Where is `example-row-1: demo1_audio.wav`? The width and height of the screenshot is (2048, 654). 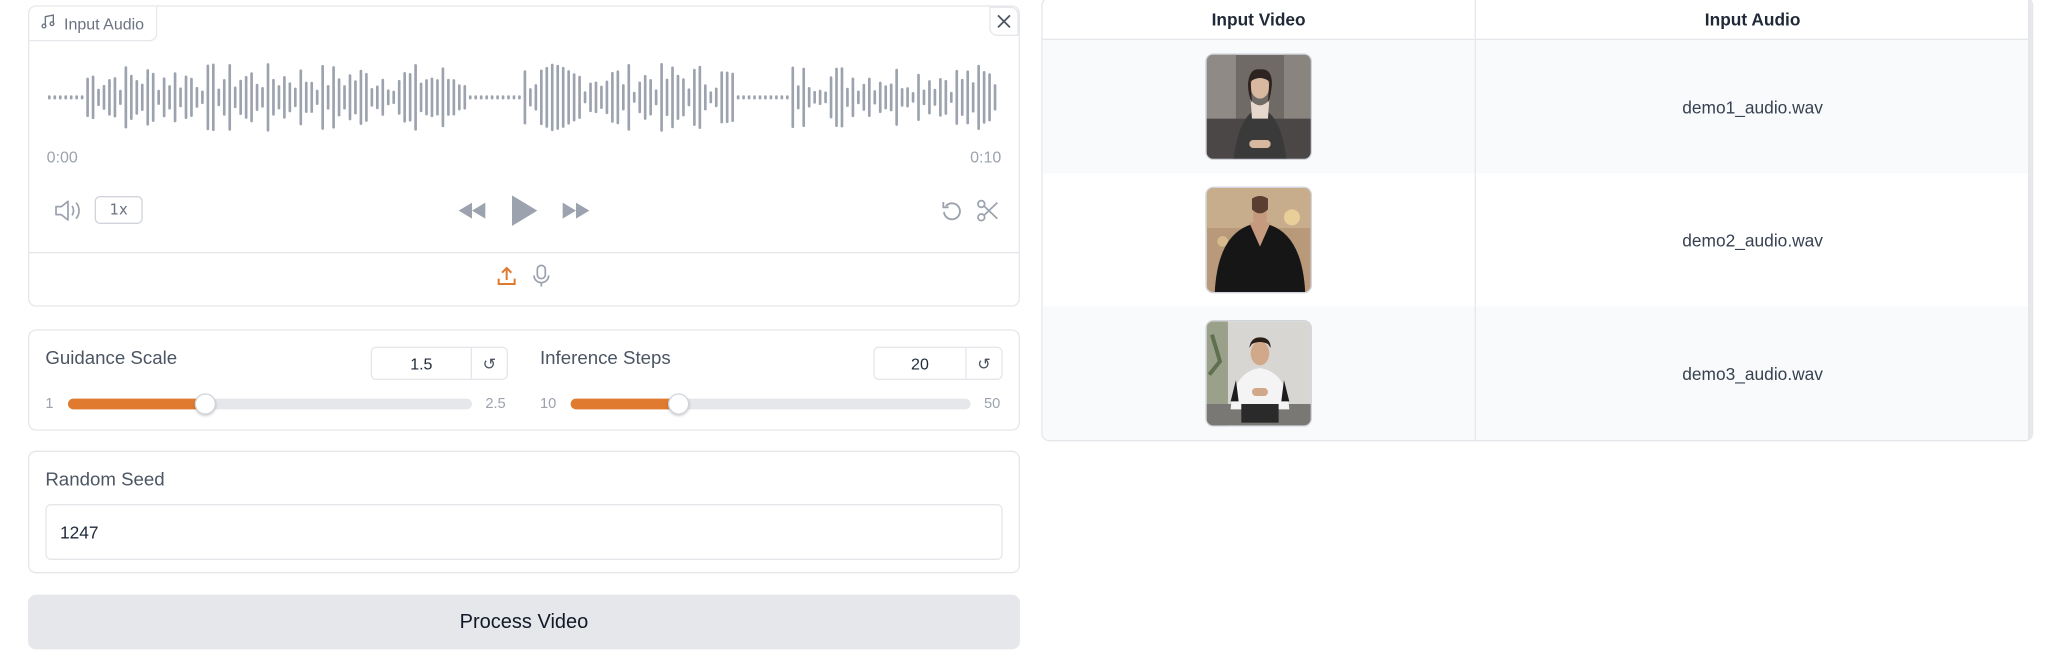 example-row-1: demo1_audio.wav is located at coordinates (1537, 106).